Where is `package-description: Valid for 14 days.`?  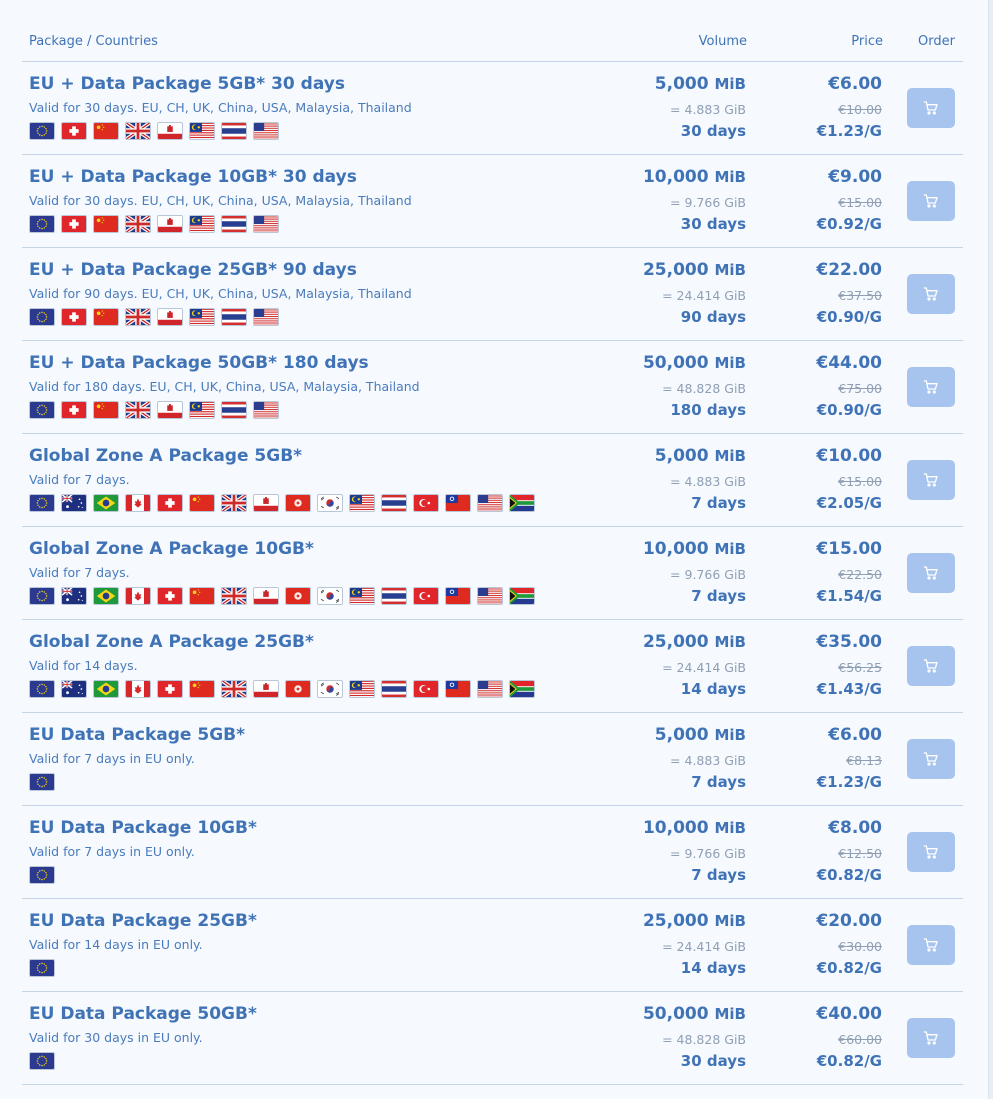 package-description: Valid for 14 days. is located at coordinates (83, 665).